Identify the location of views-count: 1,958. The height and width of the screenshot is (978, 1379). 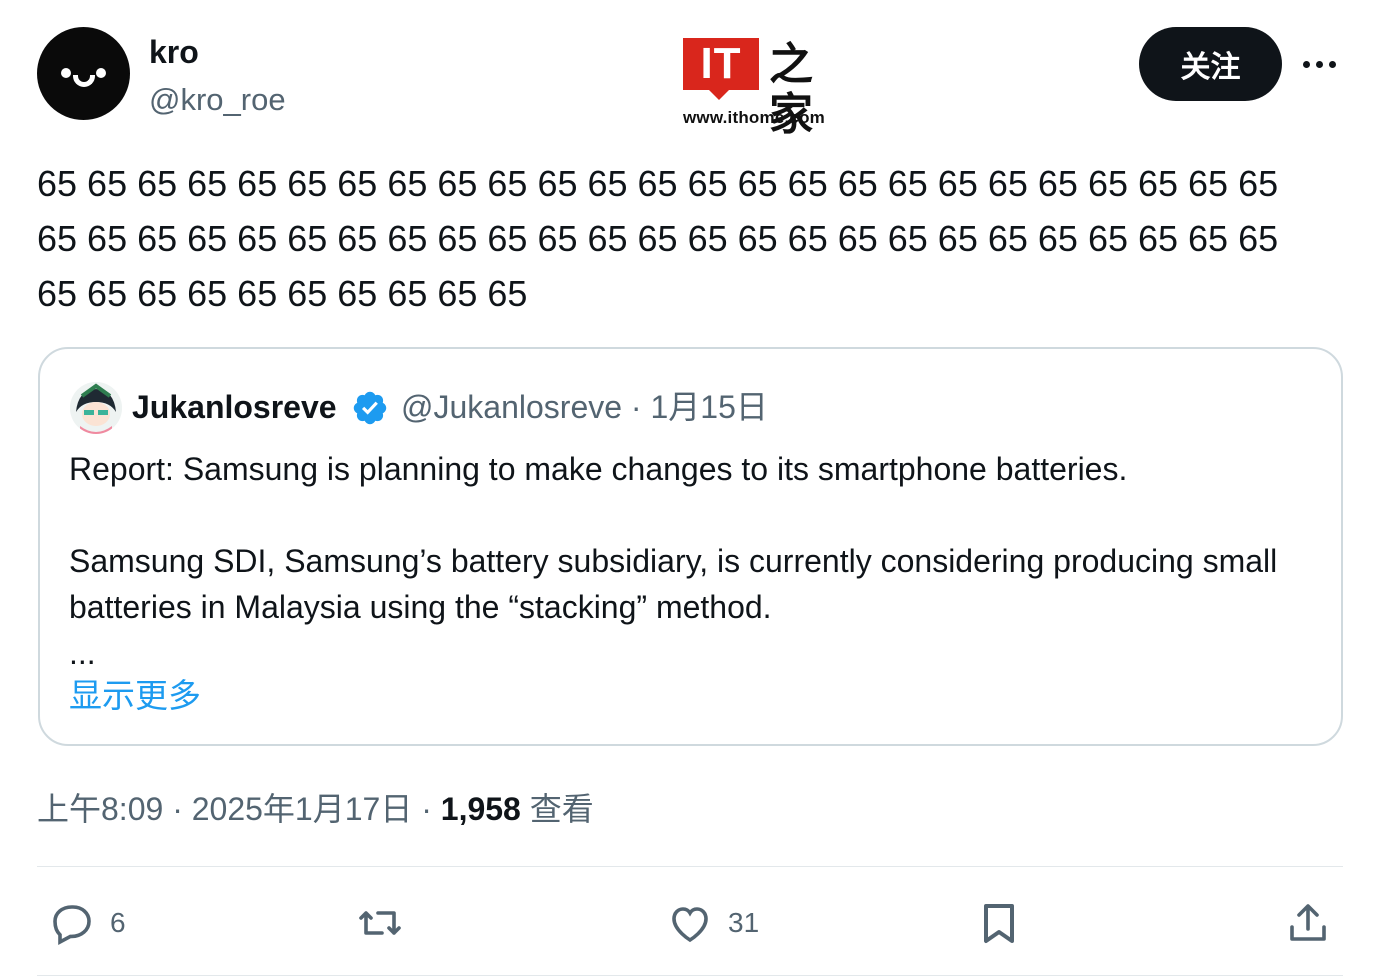
(480, 809).